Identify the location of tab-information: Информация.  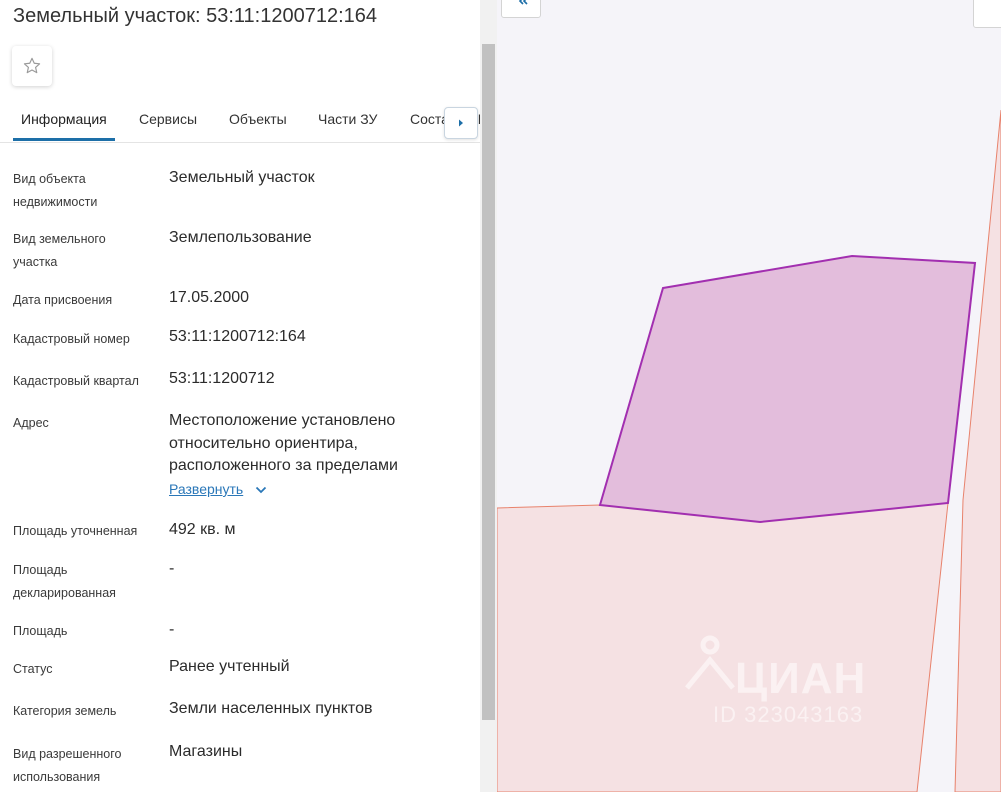
(64, 119).